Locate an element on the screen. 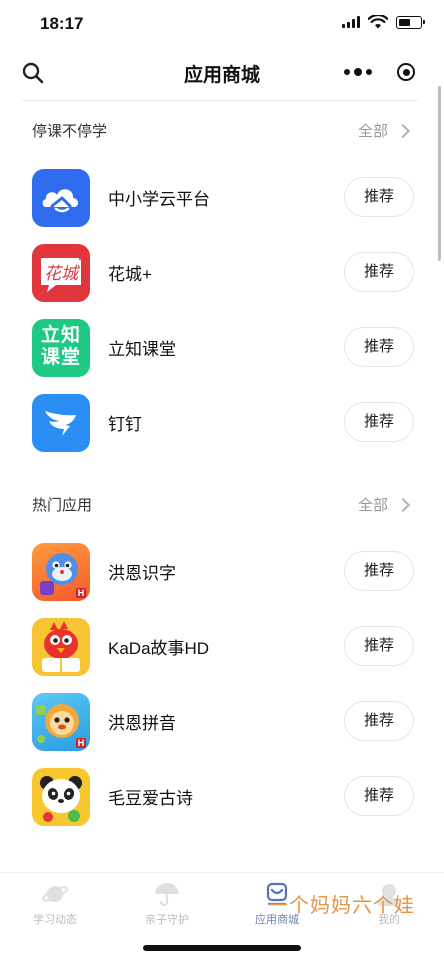 The width and height of the screenshot is (444, 961). app-name: 中小学云平台 is located at coordinates (159, 199).